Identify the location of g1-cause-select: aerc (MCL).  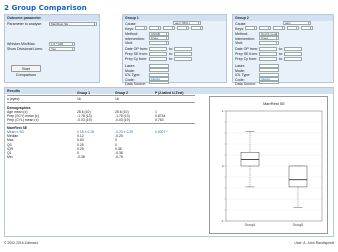
(187, 23).